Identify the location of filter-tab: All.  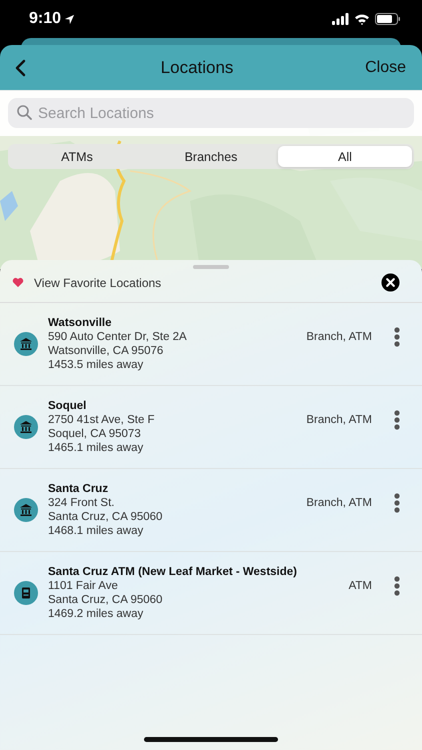
(345, 156).